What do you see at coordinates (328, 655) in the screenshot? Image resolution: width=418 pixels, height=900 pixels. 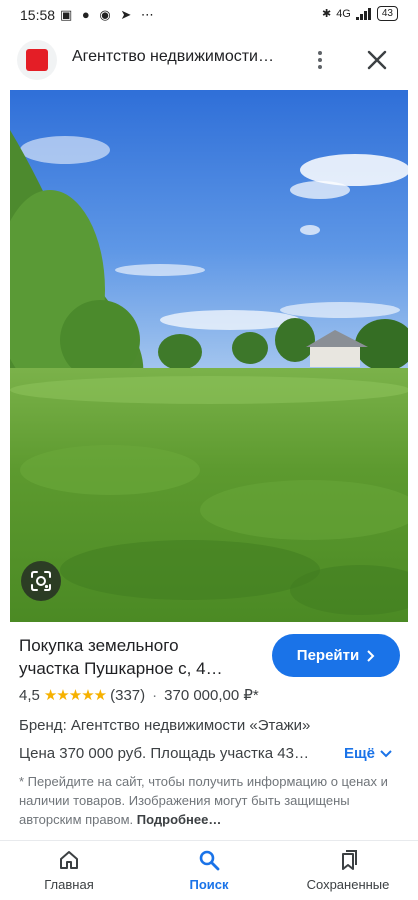 I see `visit-button-label: Перейти` at bounding box center [328, 655].